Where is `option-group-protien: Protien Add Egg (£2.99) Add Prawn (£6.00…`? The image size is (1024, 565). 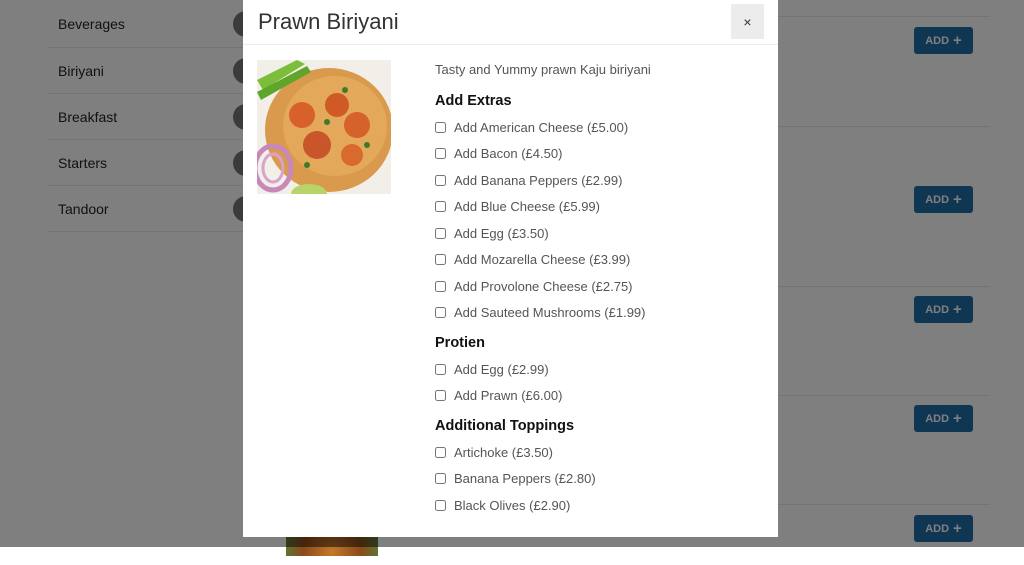 option-group-protien: Protien Add Egg (£2.99) Add Prawn (£6.00… is located at coordinates (595, 371).